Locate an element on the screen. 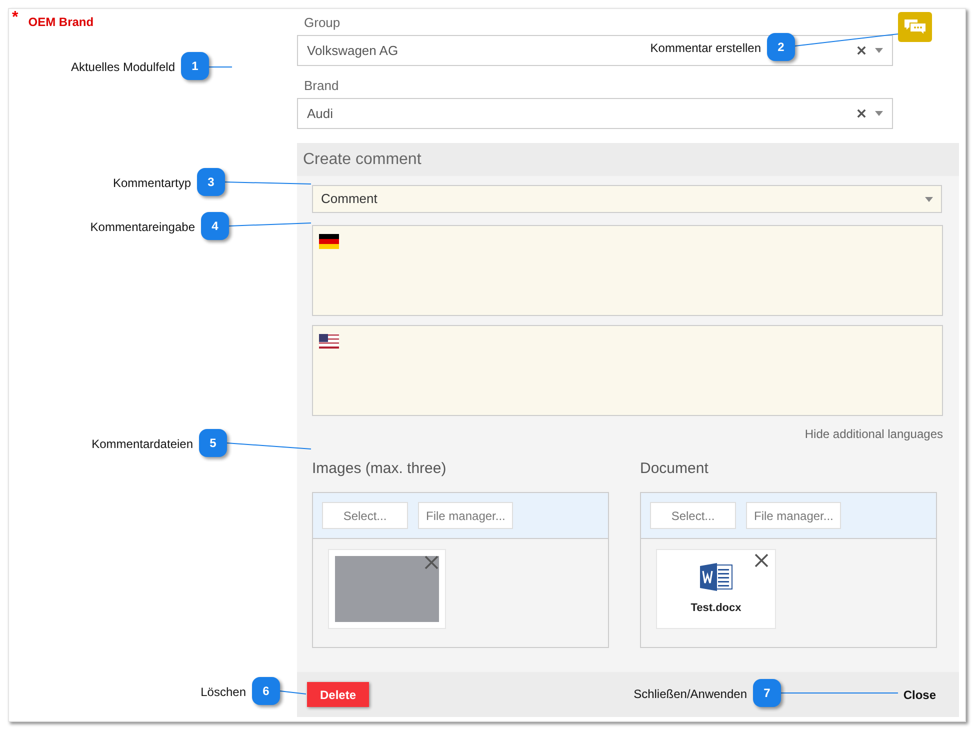 This screenshot has width=979, height=733. field-label: Brand is located at coordinates (321, 86).